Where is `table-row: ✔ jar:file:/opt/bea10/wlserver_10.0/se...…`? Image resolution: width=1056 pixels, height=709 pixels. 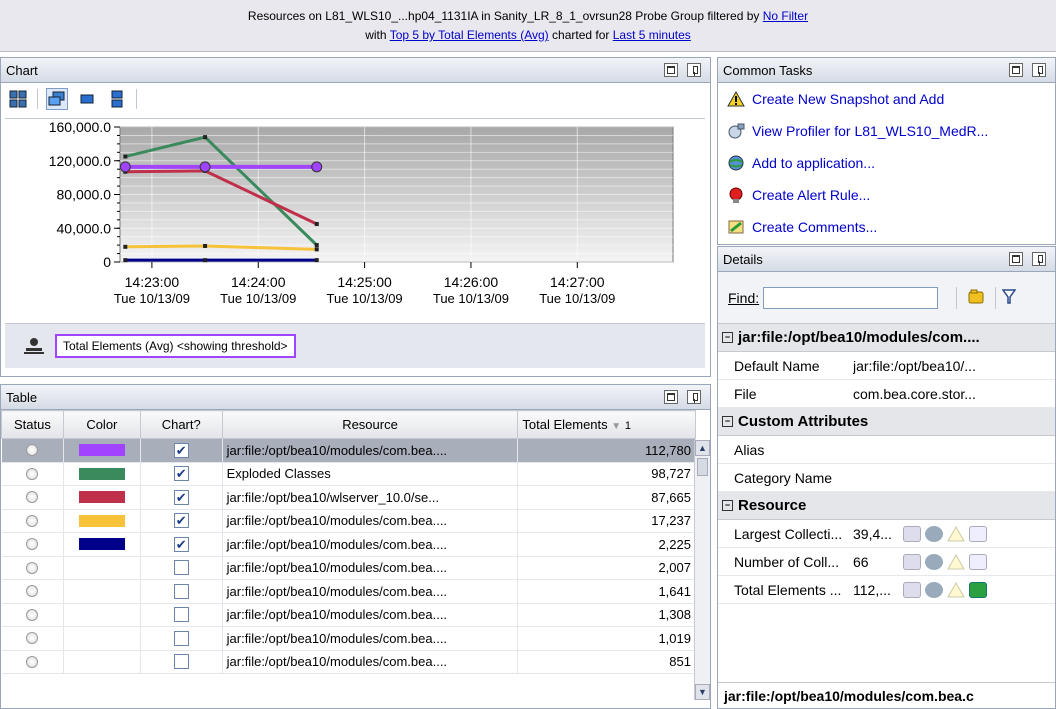 table-row: ✔ jar:file:/opt/bea10/wlserver_10.0/se...… is located at coordinates (348, 497).